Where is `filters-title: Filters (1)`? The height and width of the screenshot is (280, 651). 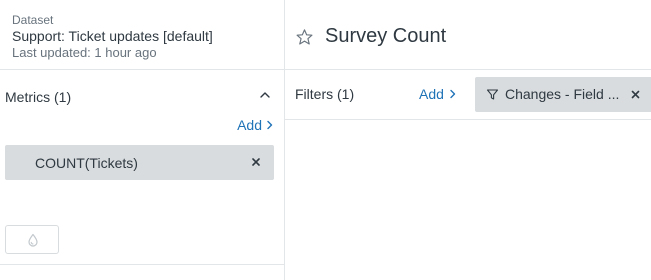 filters-title: Filters (1) is located at coordinates (325, 94).